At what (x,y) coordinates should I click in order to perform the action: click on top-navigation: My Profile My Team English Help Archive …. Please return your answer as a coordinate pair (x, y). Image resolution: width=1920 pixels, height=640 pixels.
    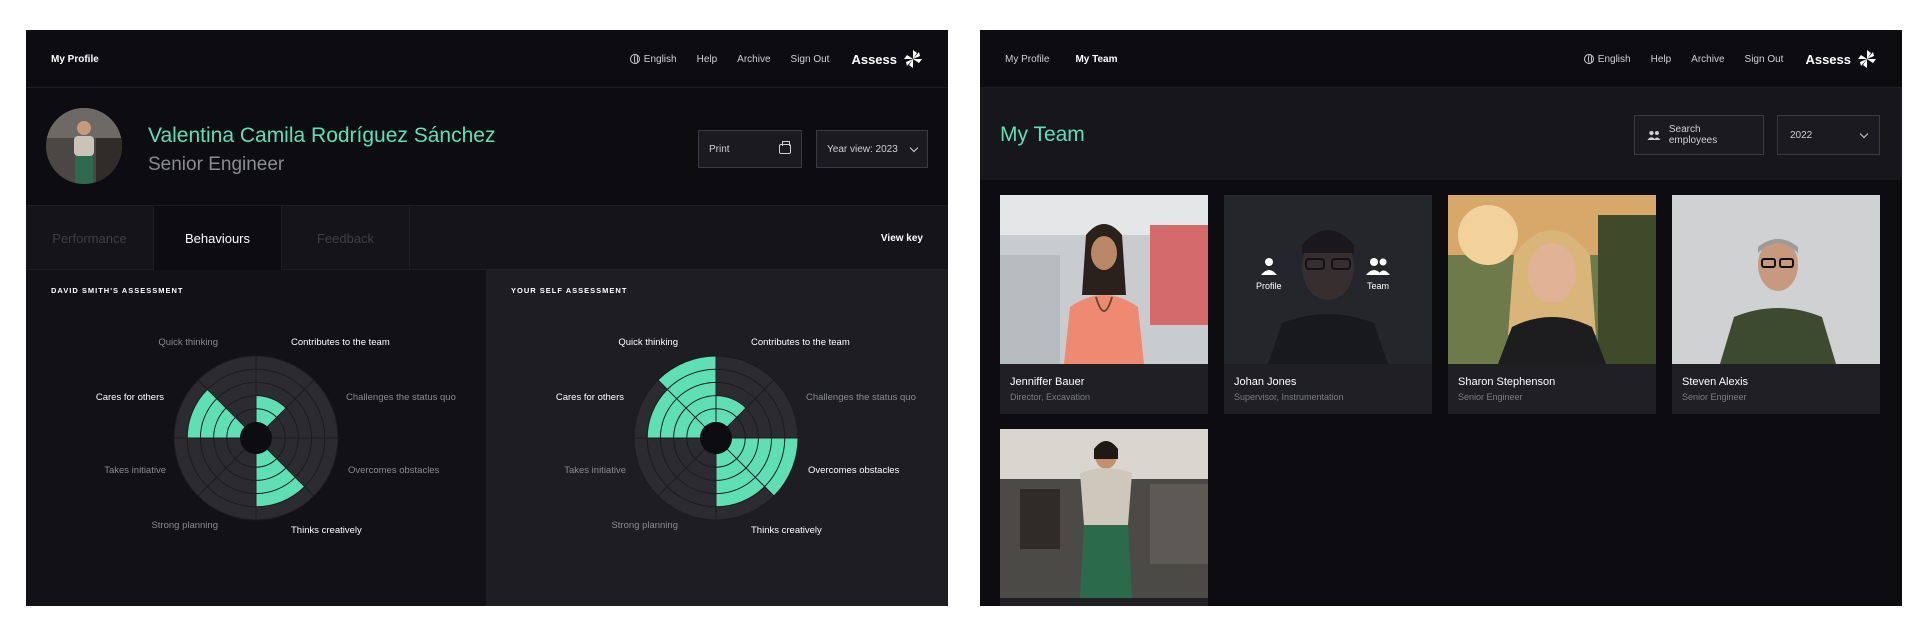
    Looking at the image, I should click on (1441, 59).